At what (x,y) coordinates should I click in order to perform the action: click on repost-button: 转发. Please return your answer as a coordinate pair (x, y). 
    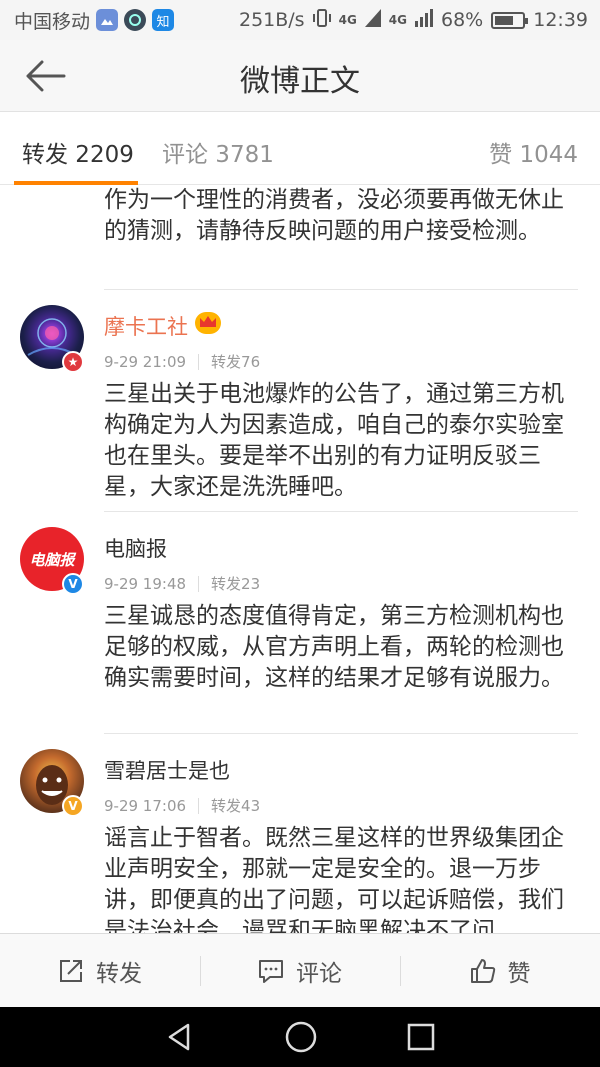
    Looking at the image, I should click on (100, 970).